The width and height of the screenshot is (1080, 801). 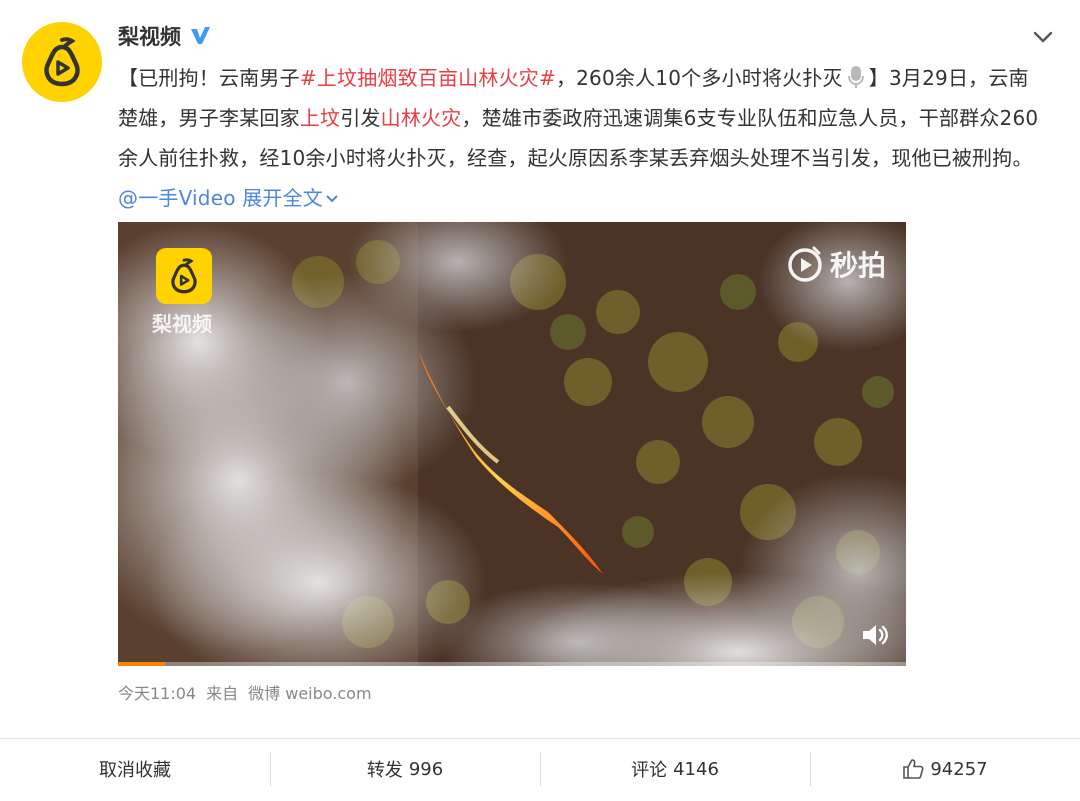 What do you see at coordinates (426, 769) in the screenshot?
I see `repost-count: 996` at bounding box center [426, 769].